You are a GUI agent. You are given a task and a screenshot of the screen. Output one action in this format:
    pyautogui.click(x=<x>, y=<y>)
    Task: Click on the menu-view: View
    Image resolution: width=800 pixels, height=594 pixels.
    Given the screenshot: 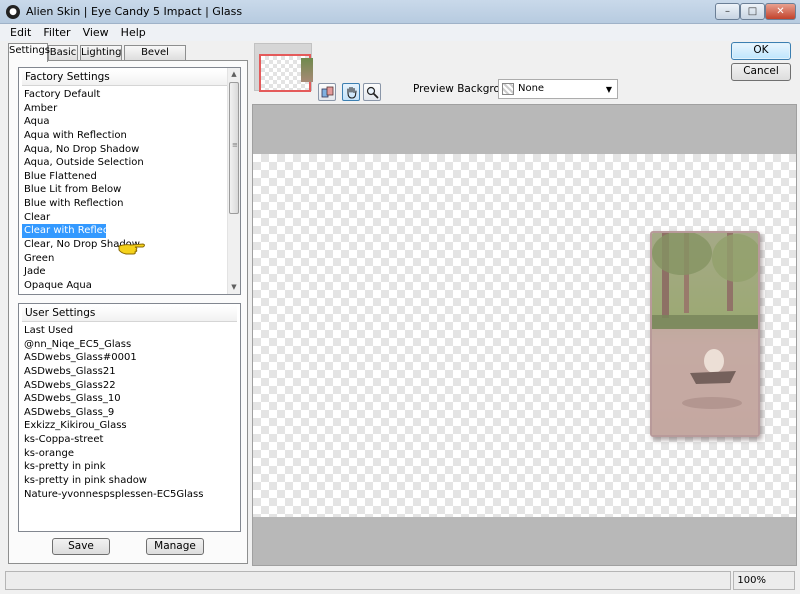 What is the action you would take?
    pyautogui.click(x=96, y=32)
    